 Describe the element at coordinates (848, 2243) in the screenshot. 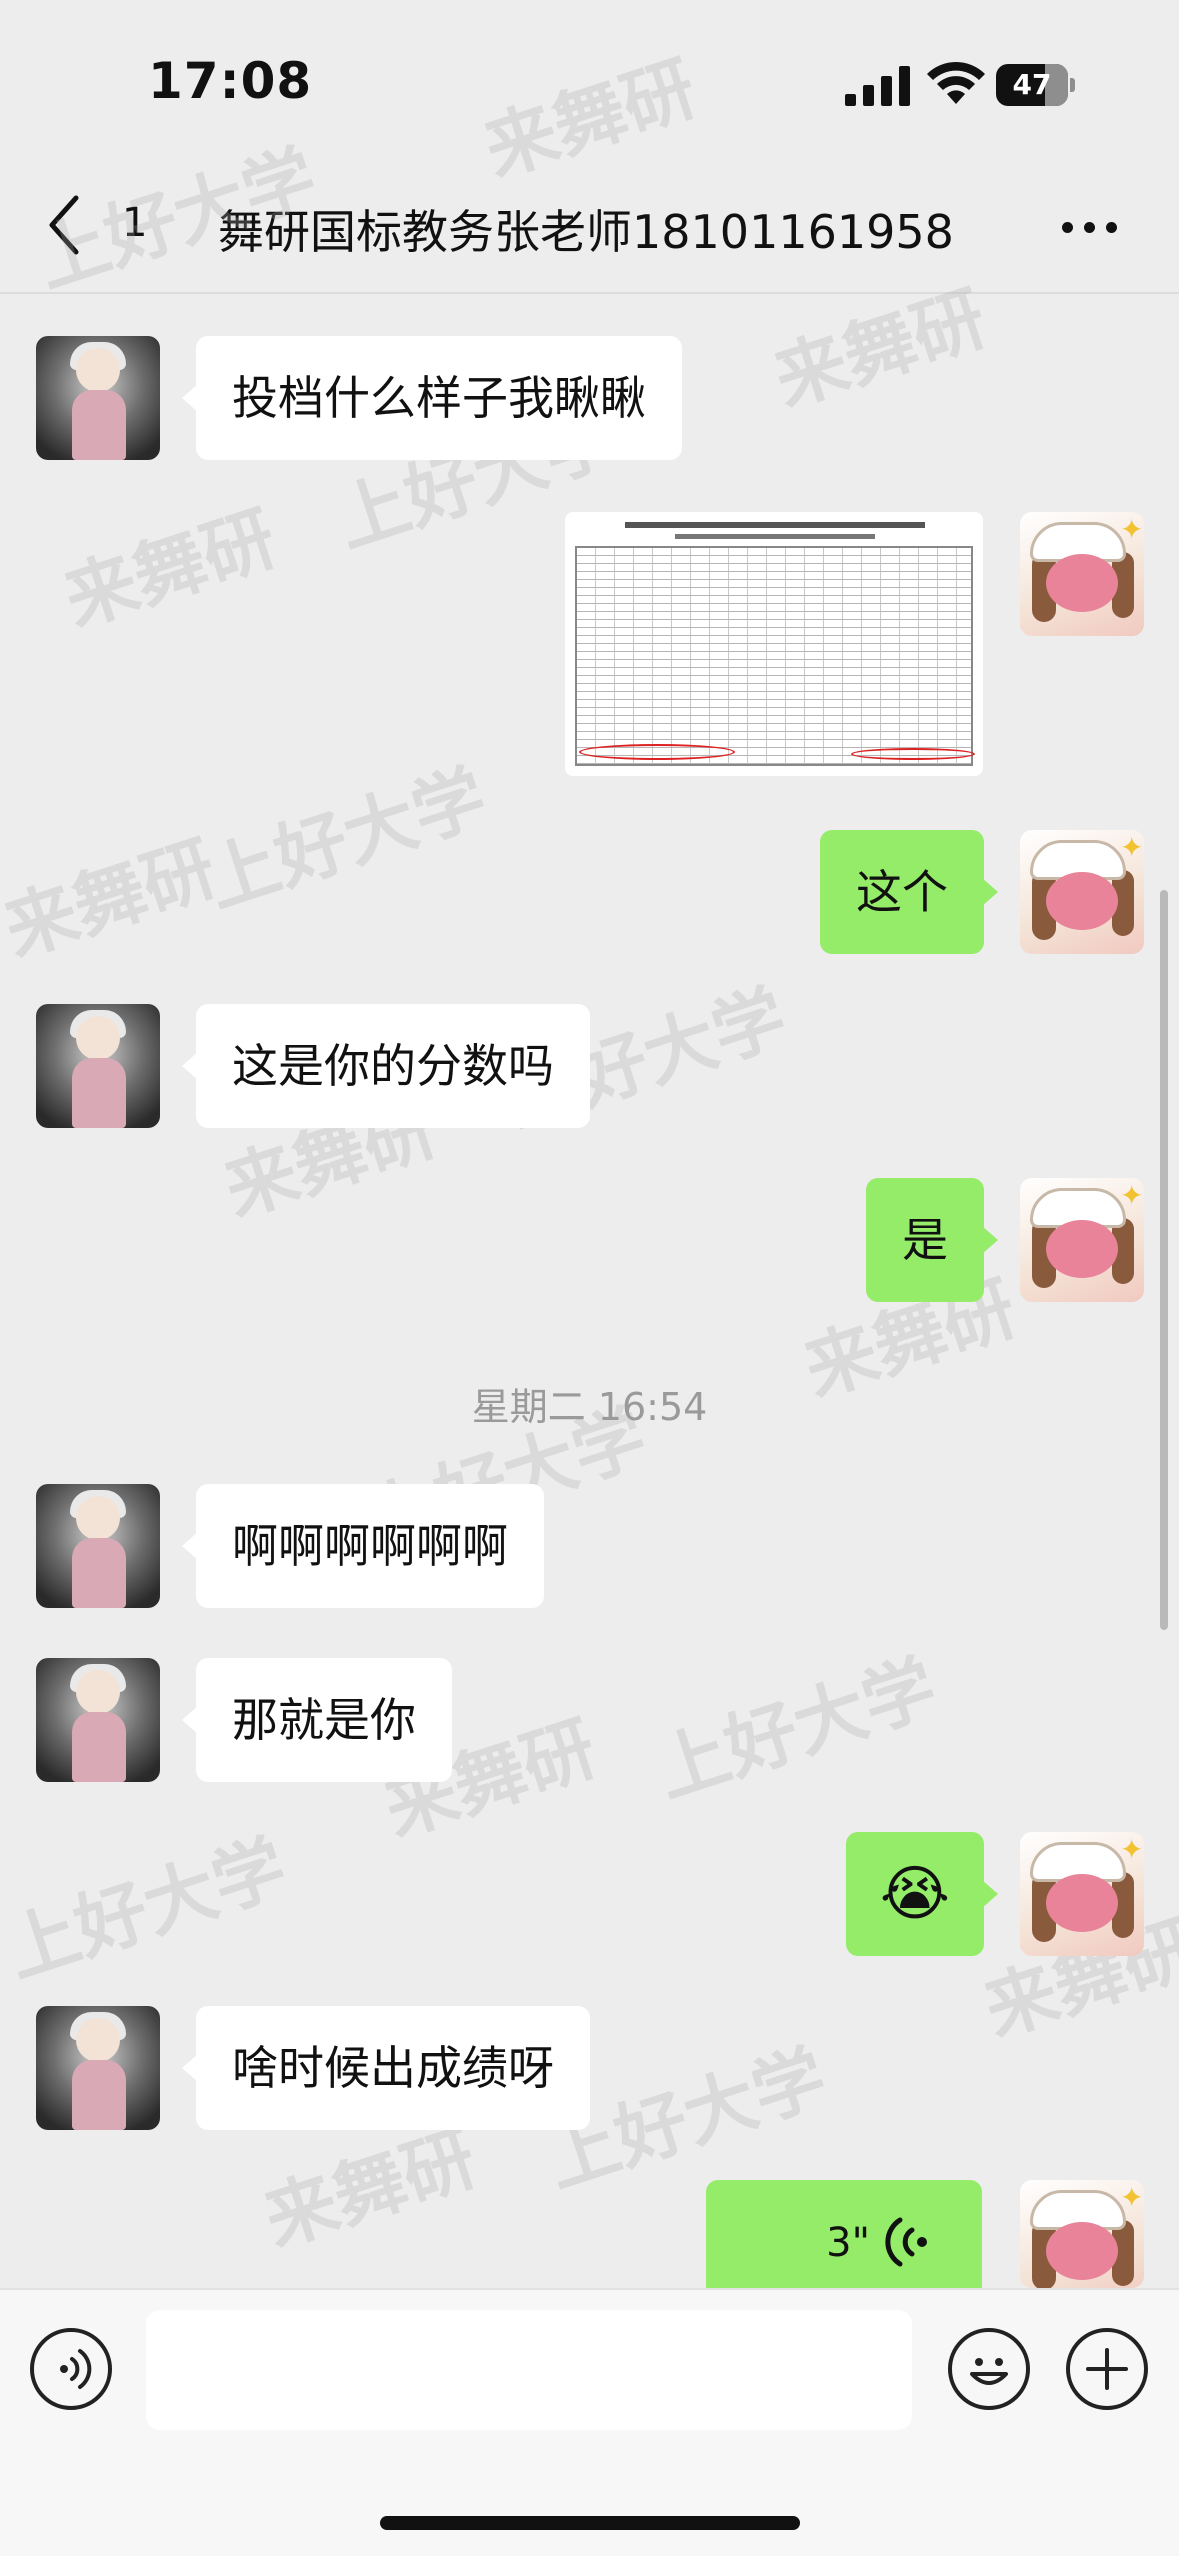

I see `voice-duration: 3"` at that location.